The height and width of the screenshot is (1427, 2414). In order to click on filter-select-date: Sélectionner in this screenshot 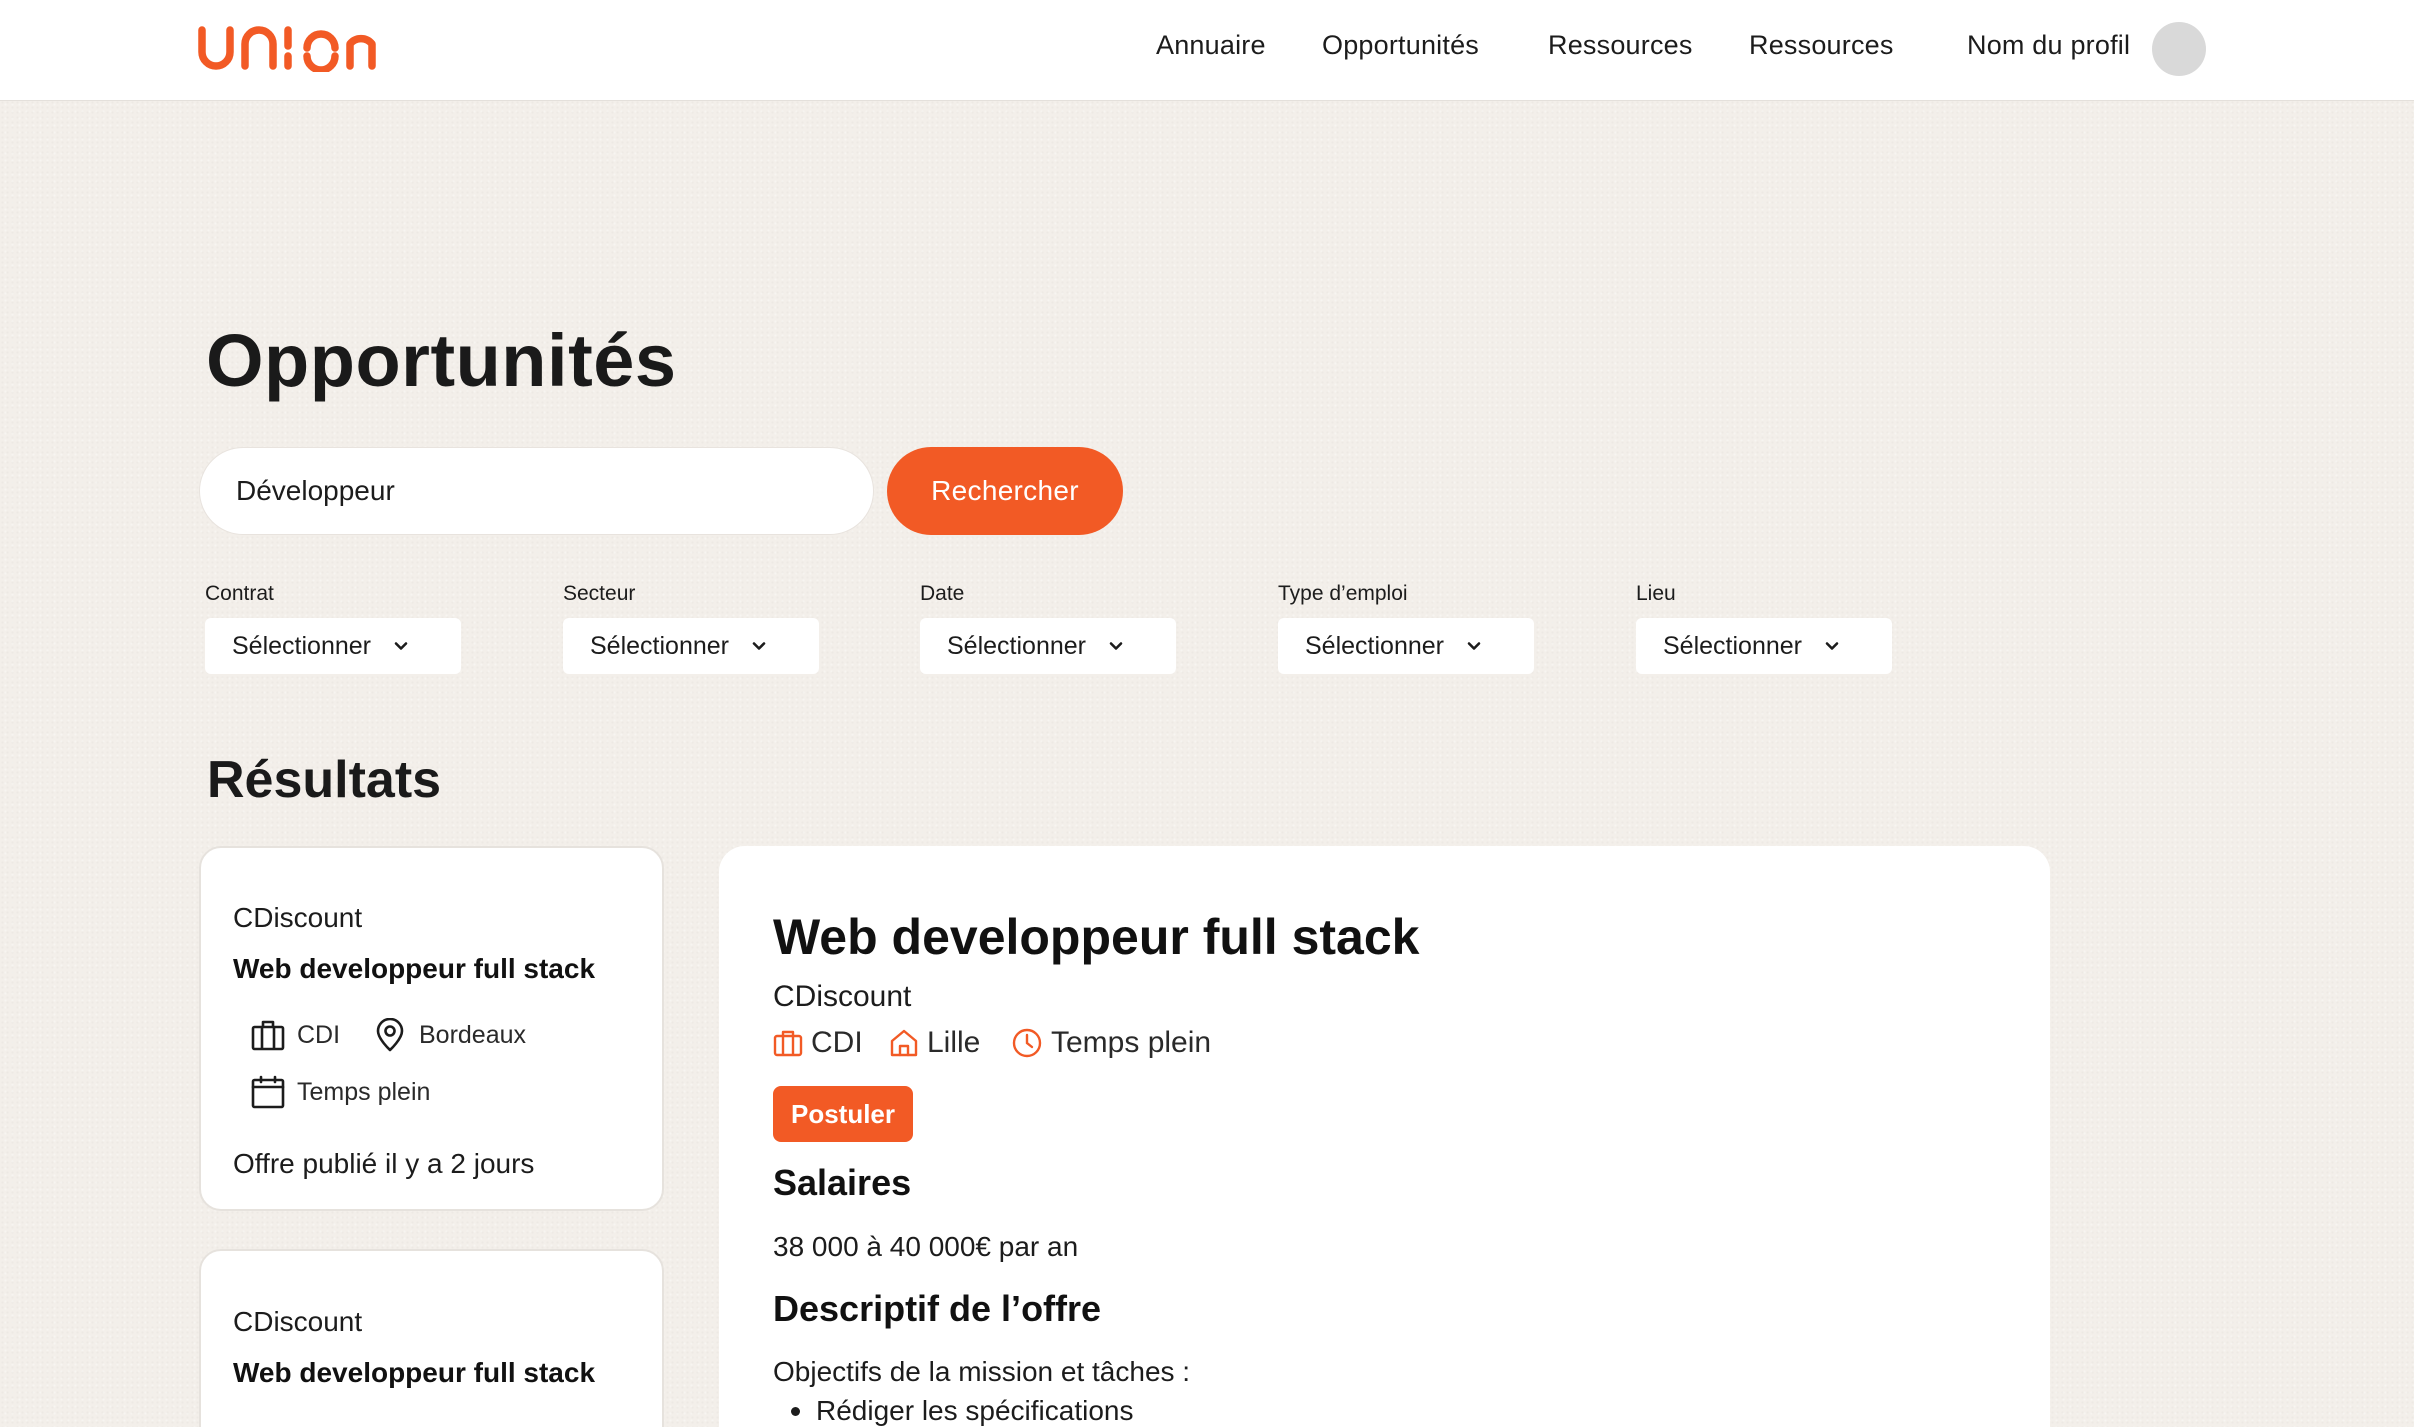, I will do `click(1048, 646)`.